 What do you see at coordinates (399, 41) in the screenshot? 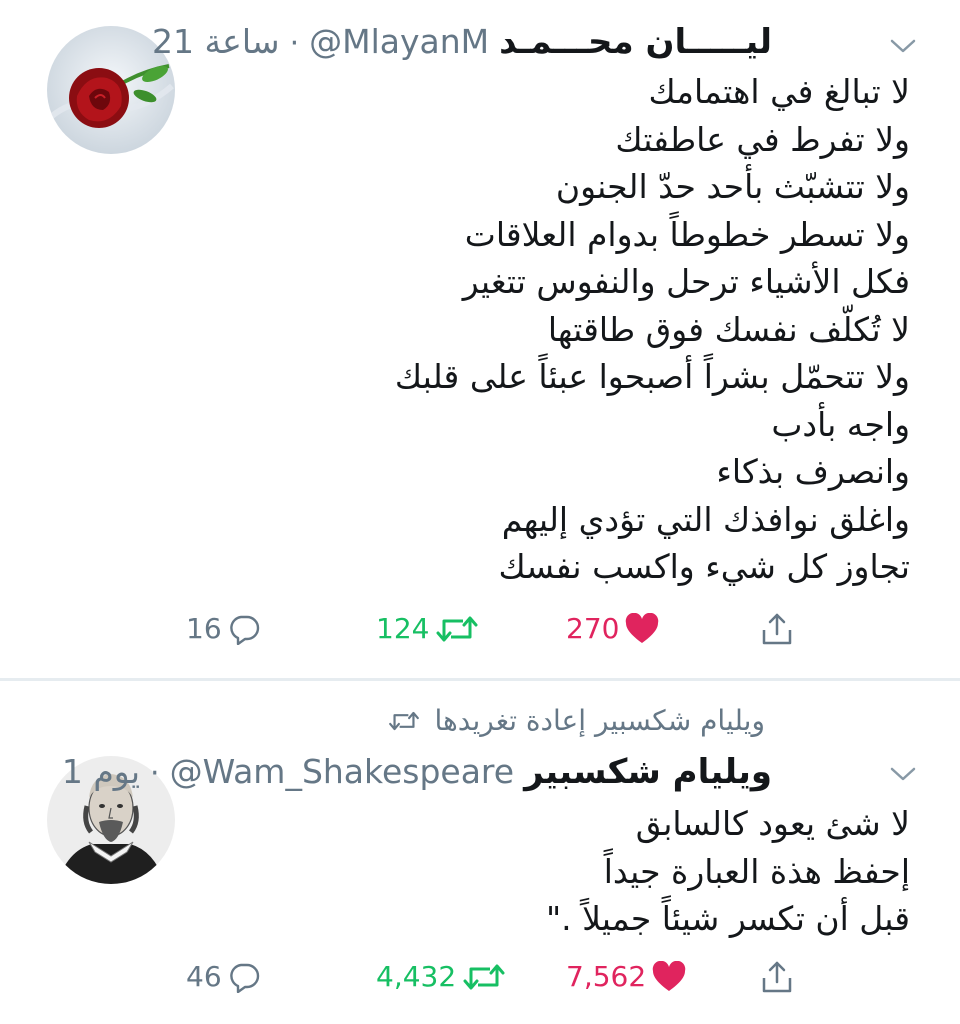
I see `user-handle: @MlayanM` at bounding box center [399, 41].